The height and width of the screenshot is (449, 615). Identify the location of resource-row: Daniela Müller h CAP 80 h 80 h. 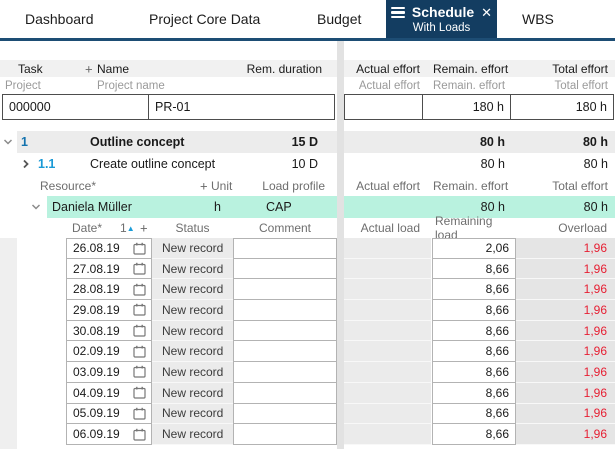
(307, 207).